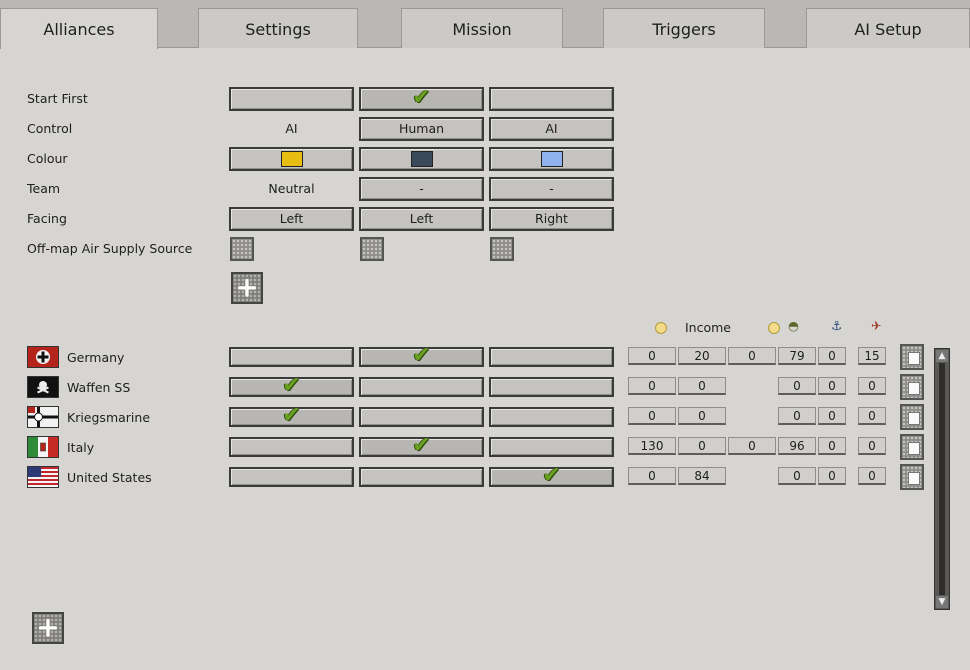 The width and height of the screenshot is (970, 670). I want to click on control-1: AI, so click(291, 128).